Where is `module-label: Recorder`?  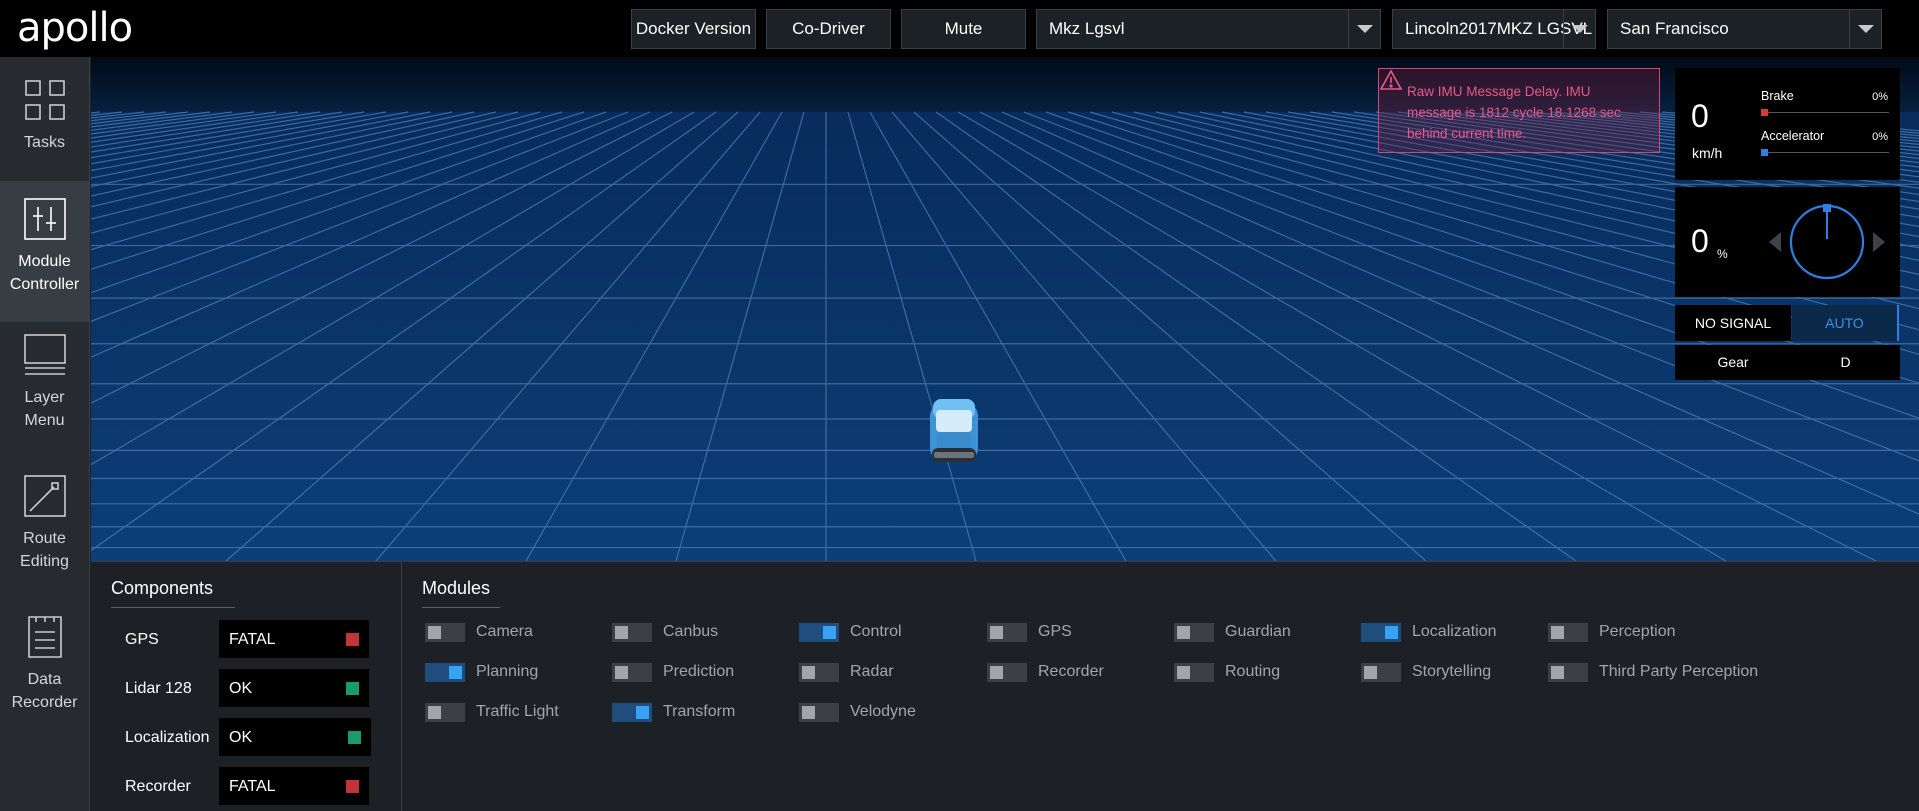 module-label: Recorder is located at coordinates (1071, 671).